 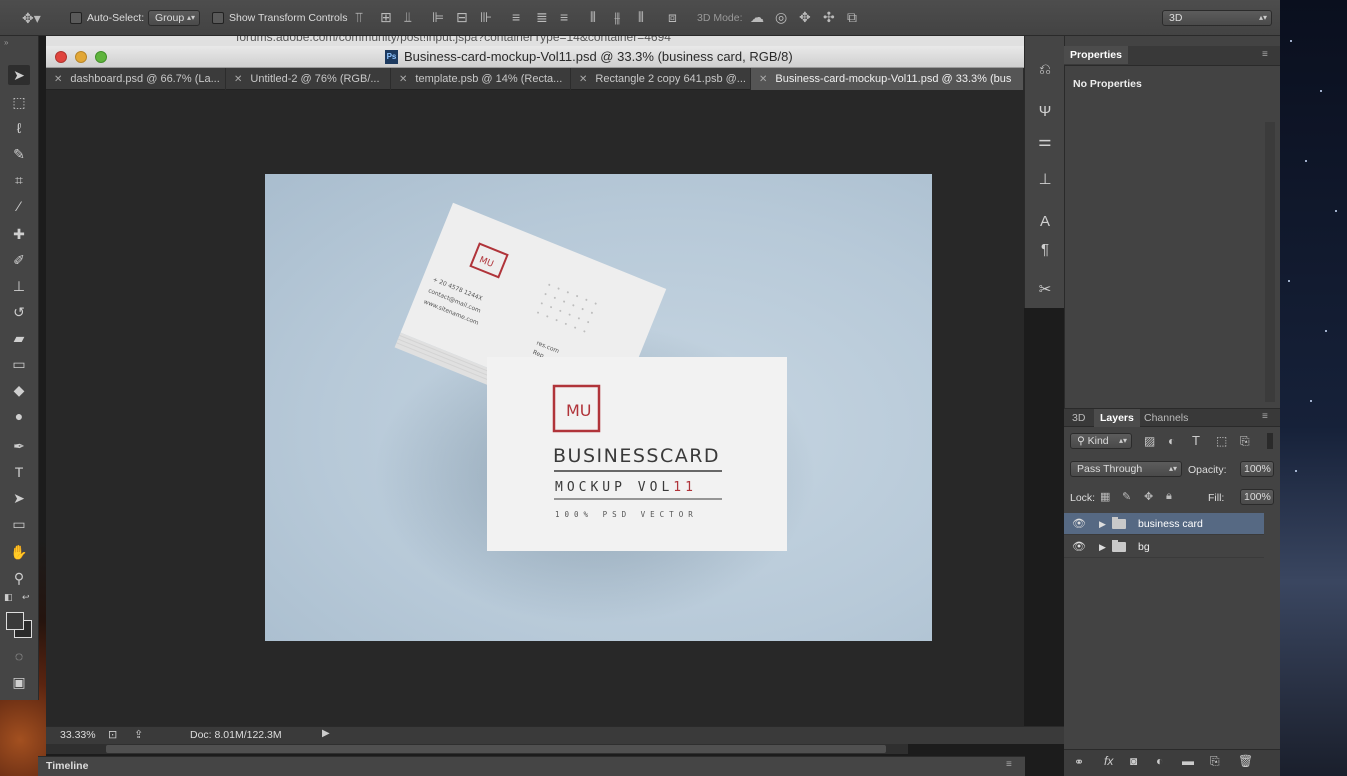 What do you see at coordinates (101, 57) in the screenshot?
I see `zoom-window-button` at bounding box center [101, 57].